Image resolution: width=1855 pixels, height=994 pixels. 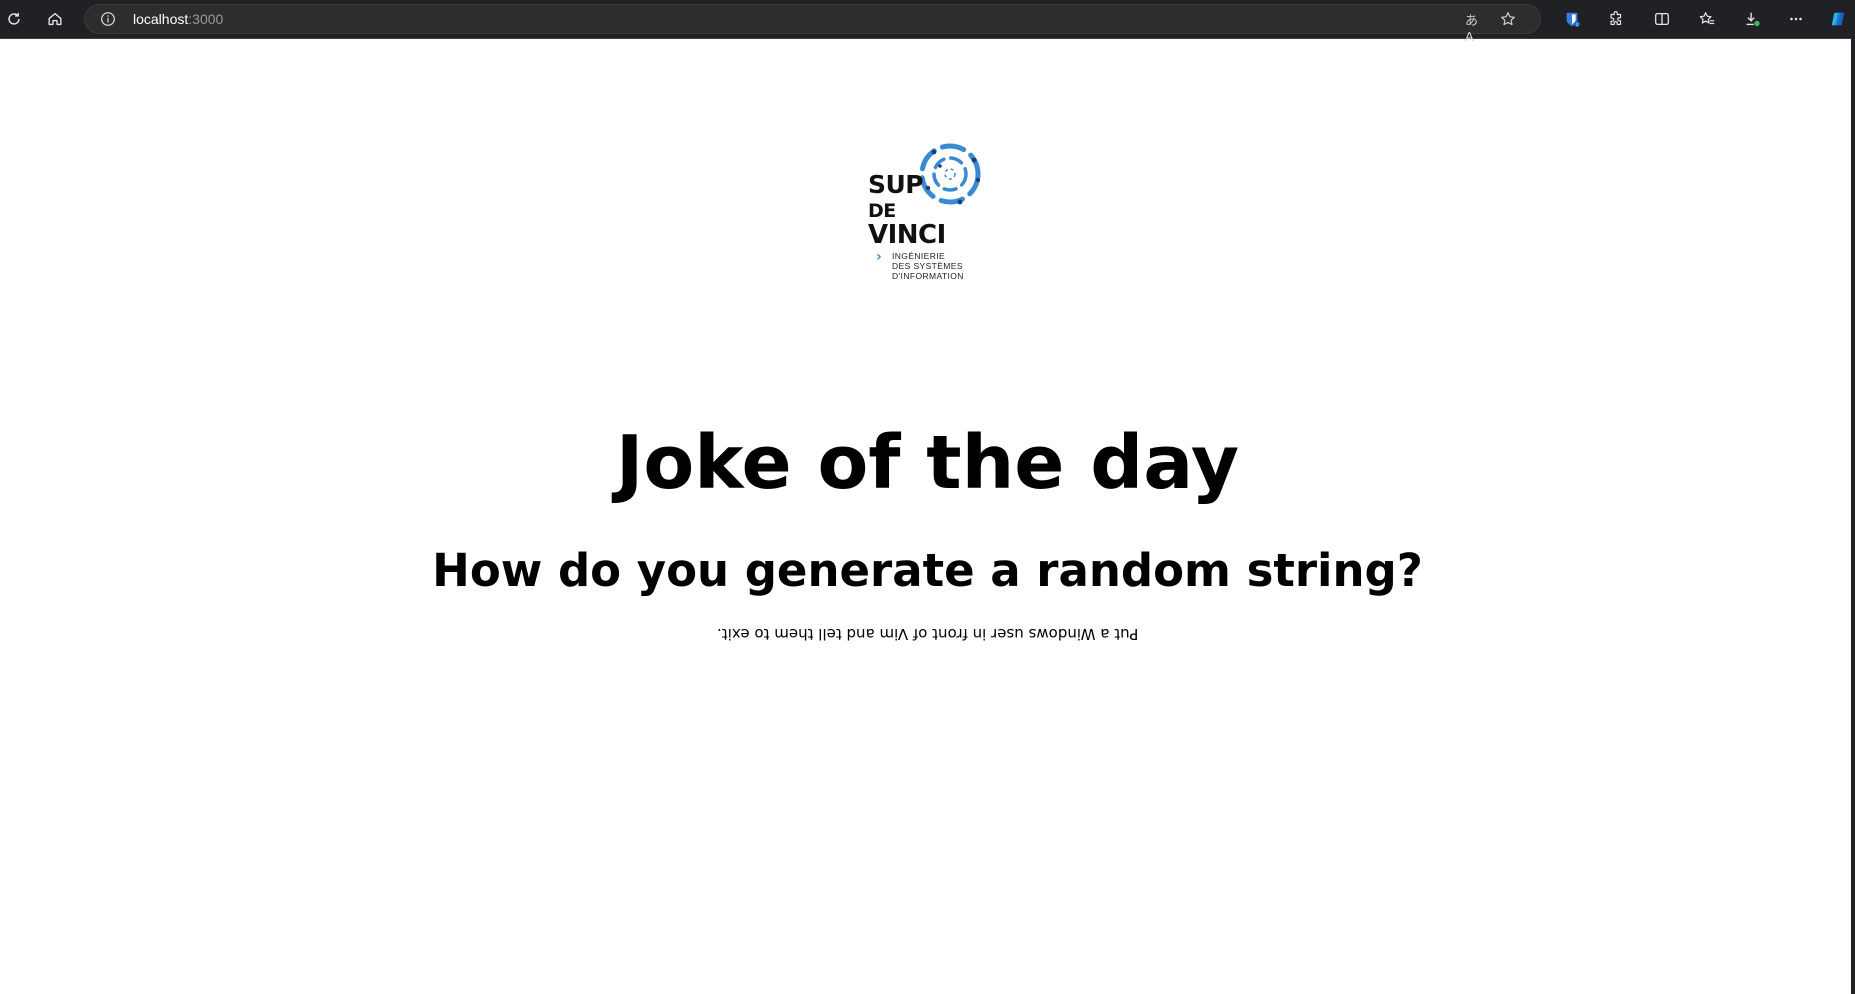 I want to click on more-options-button, so click(x=1796, y=19).